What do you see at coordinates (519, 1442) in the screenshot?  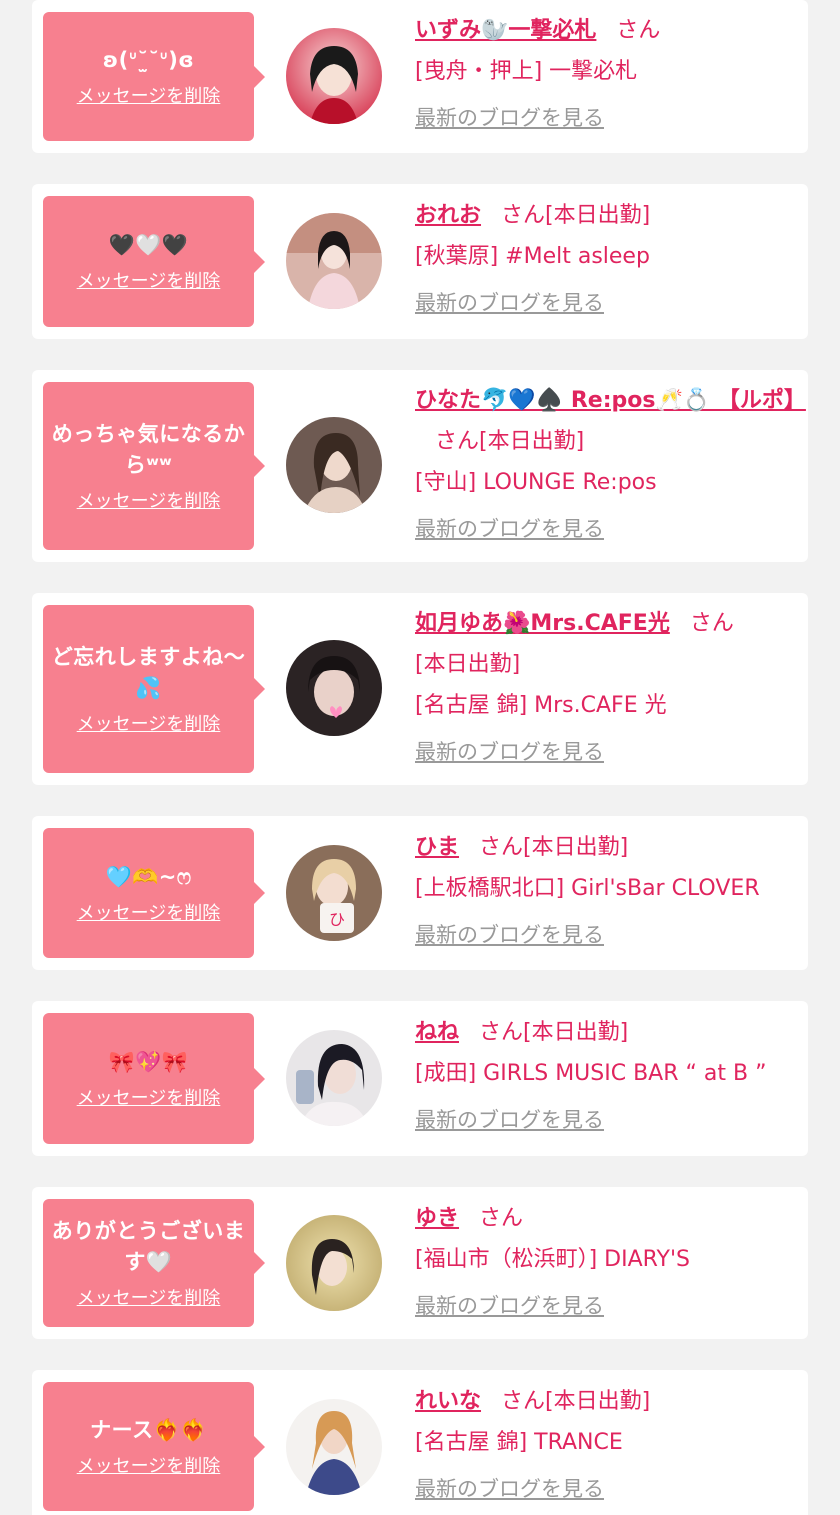 I see `shop-name: [名古屋 錦] TRANCE` at bounding box center [519, 1442].